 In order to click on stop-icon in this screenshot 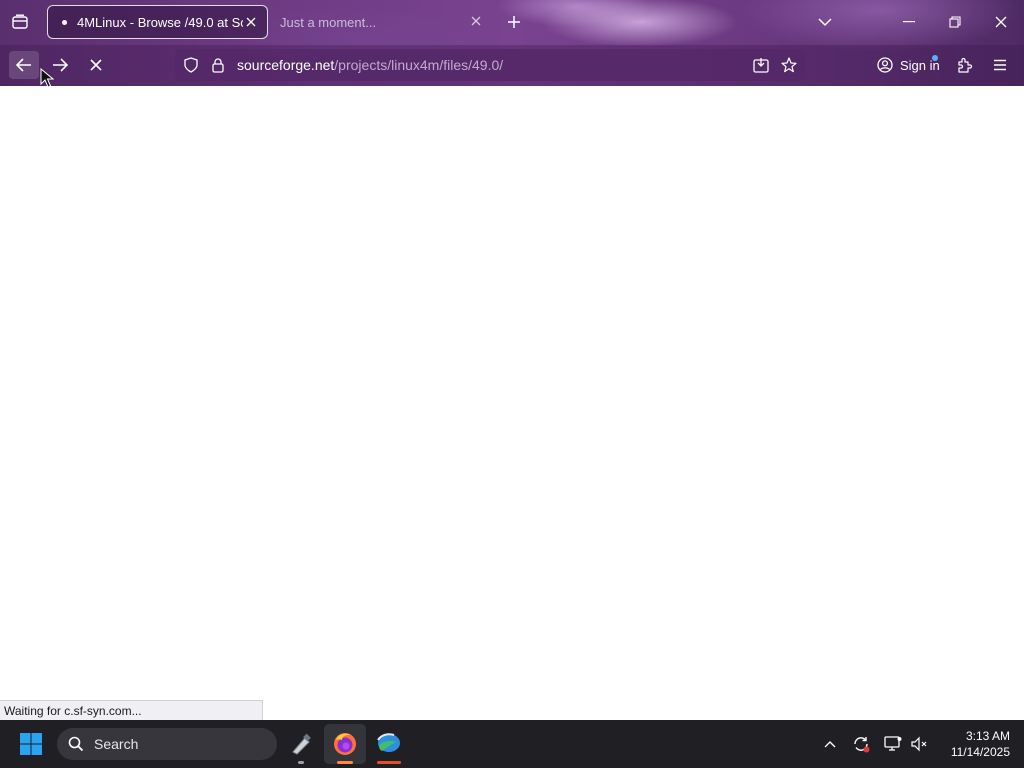, I will do `click(96, 65)`.